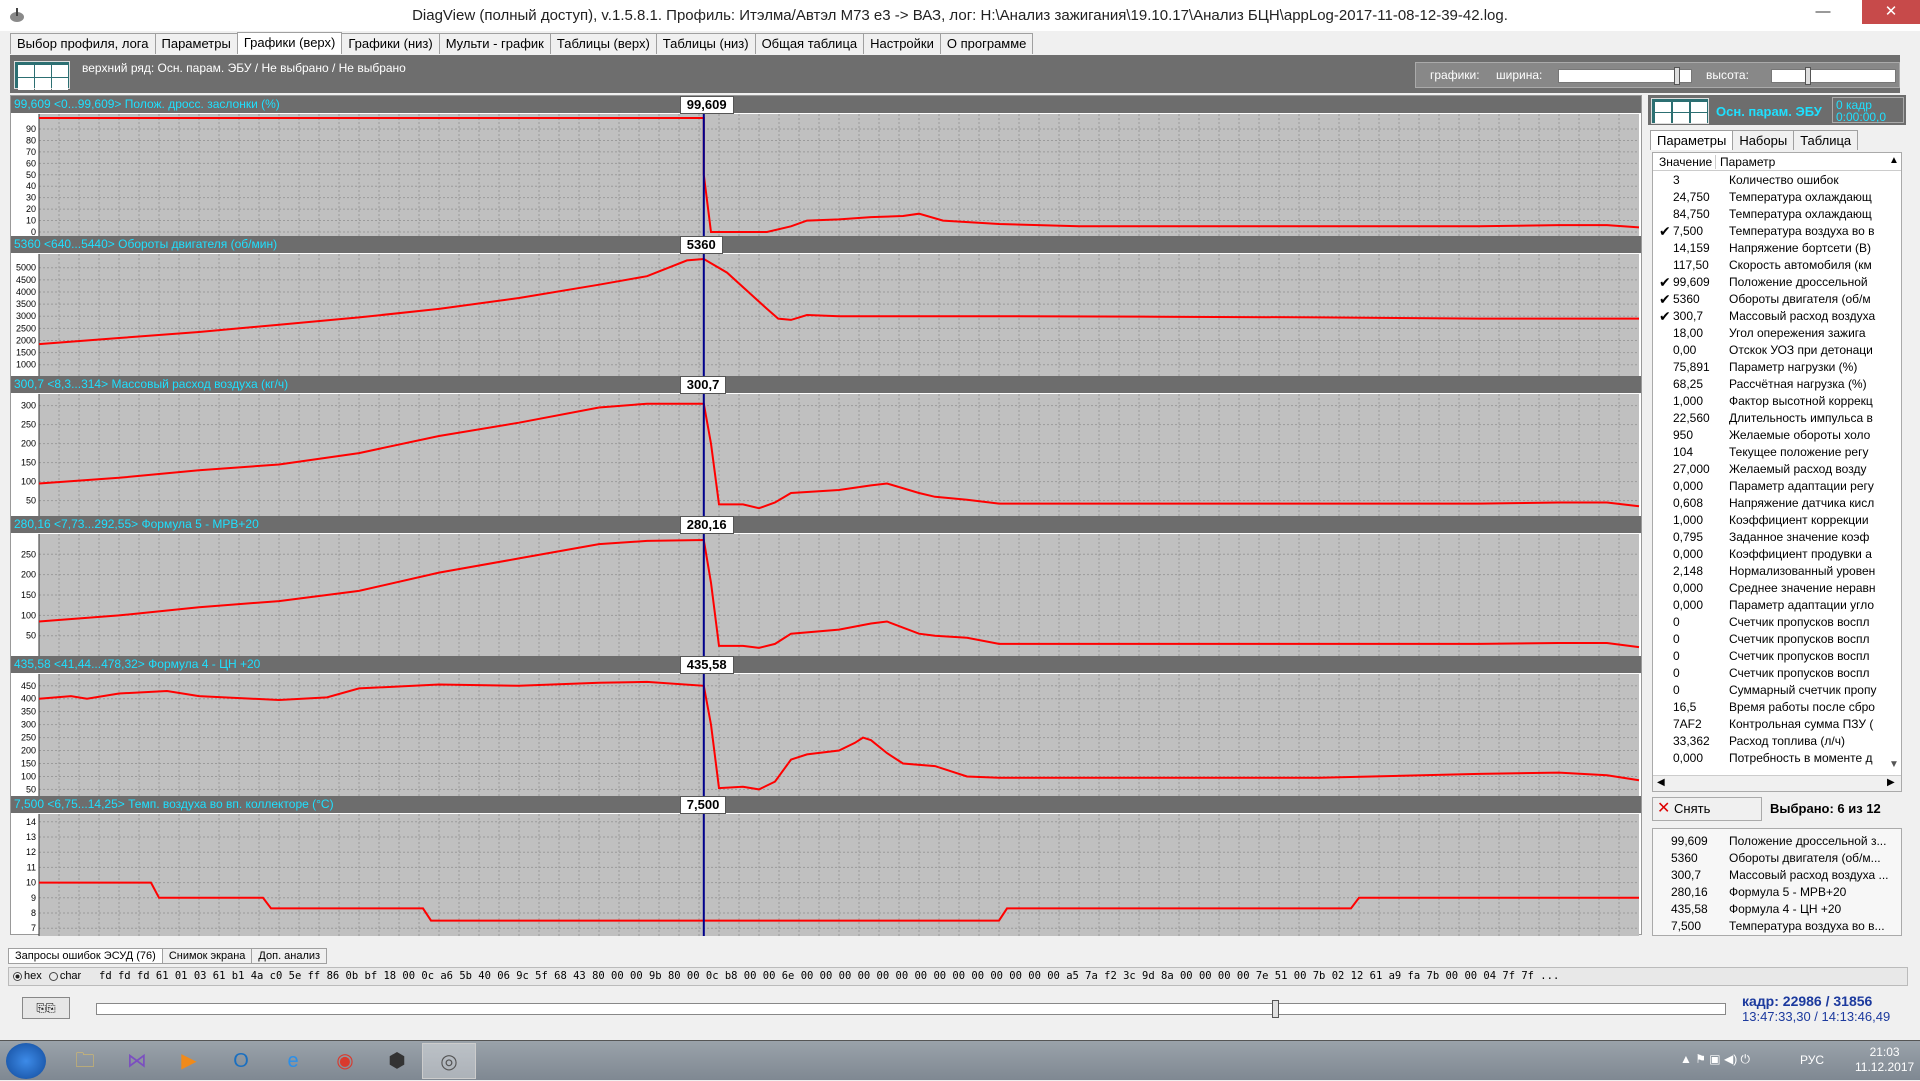 The image size is (1920, 1081). What do you see at coordinates (449, 1061) in the screenshot?
I see `diagview-icon: ◎` at bounding box center [449, 1061].